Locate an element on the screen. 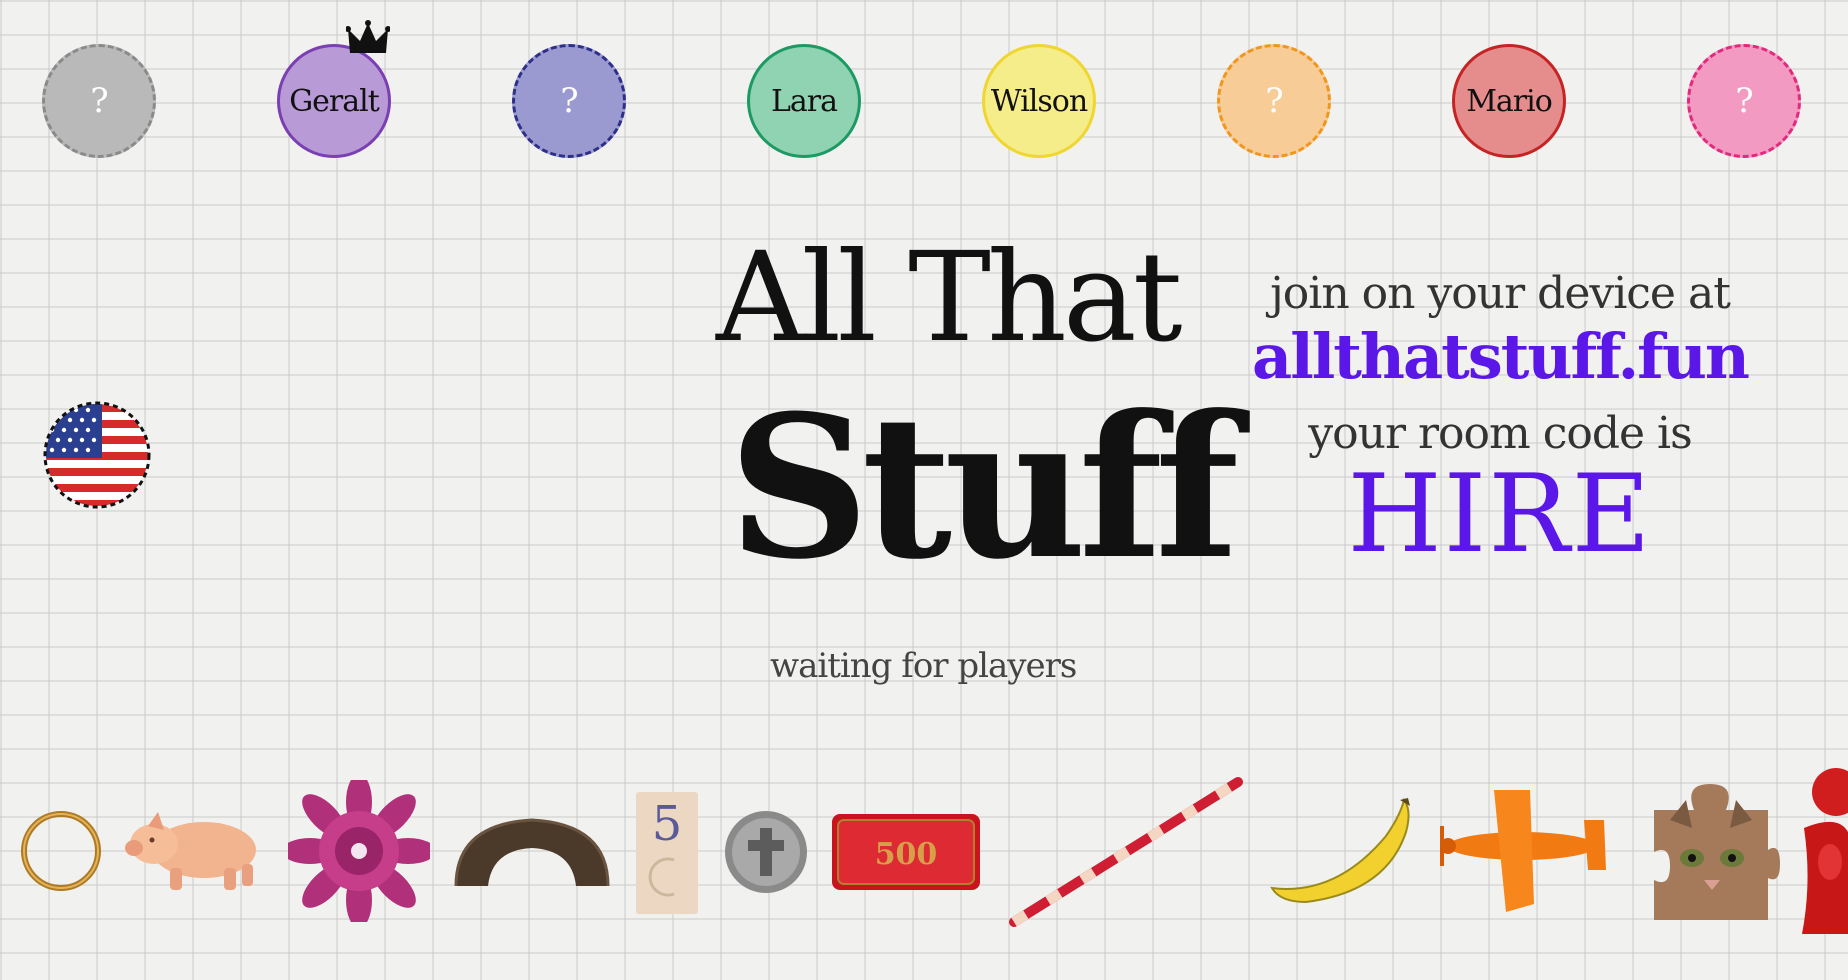 The image size is (1848, 980). player-slot-filled: Geralt is located at coordinates (334, 89).